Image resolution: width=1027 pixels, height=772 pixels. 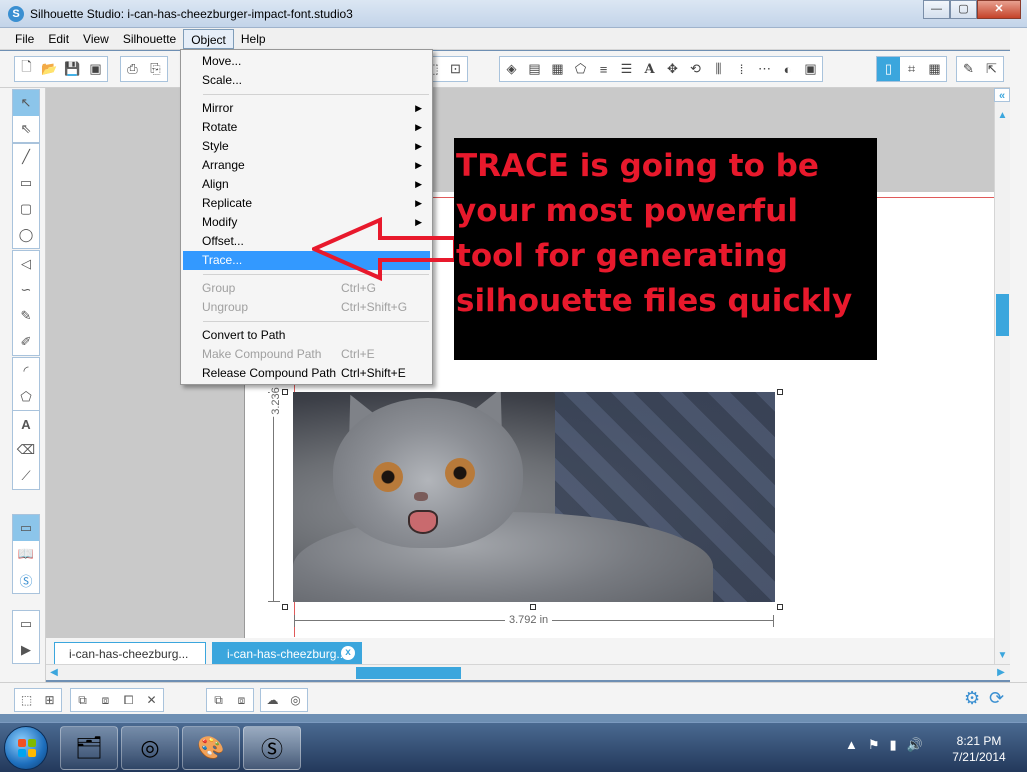 What do you see at coordinates (208, 39) in the screenshot?
I see `menu-object: Object` at bounding box center [208, 39].